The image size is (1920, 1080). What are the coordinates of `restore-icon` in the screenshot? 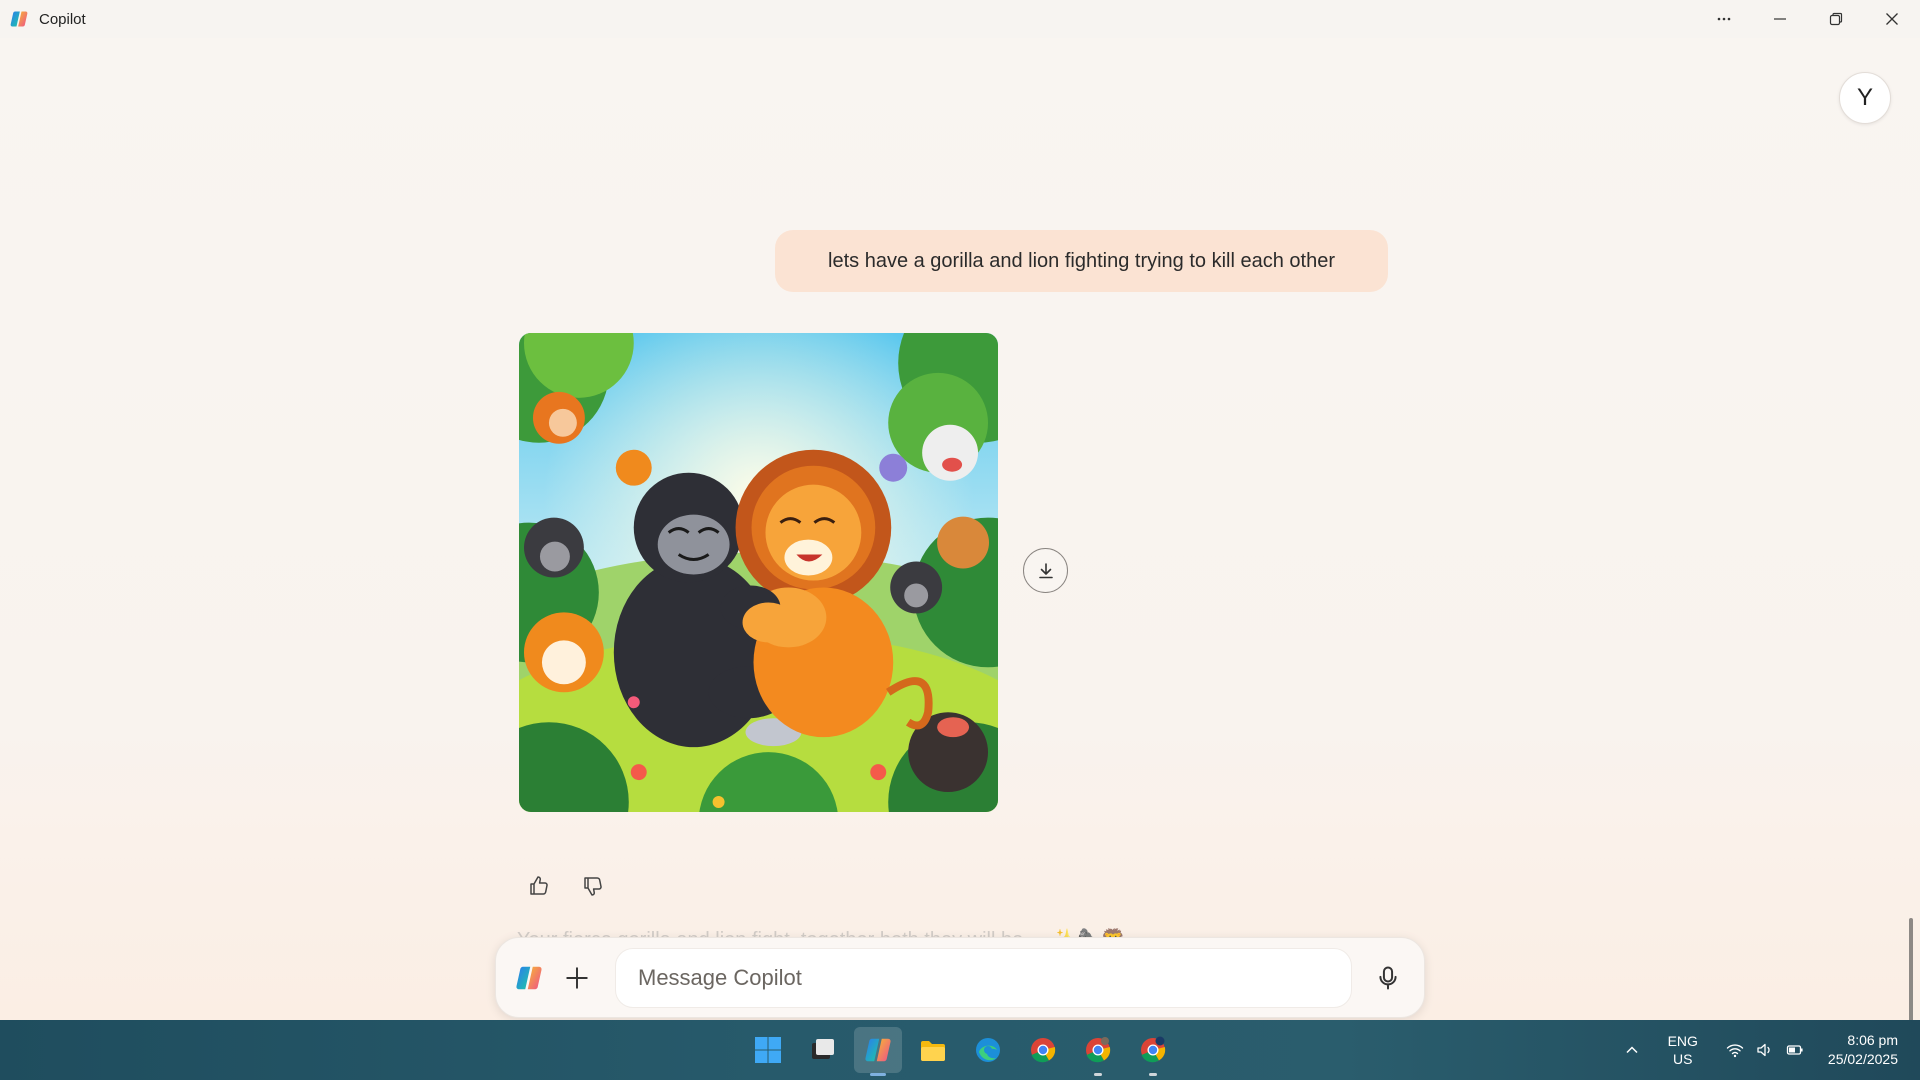 It's located at (1836, 19).